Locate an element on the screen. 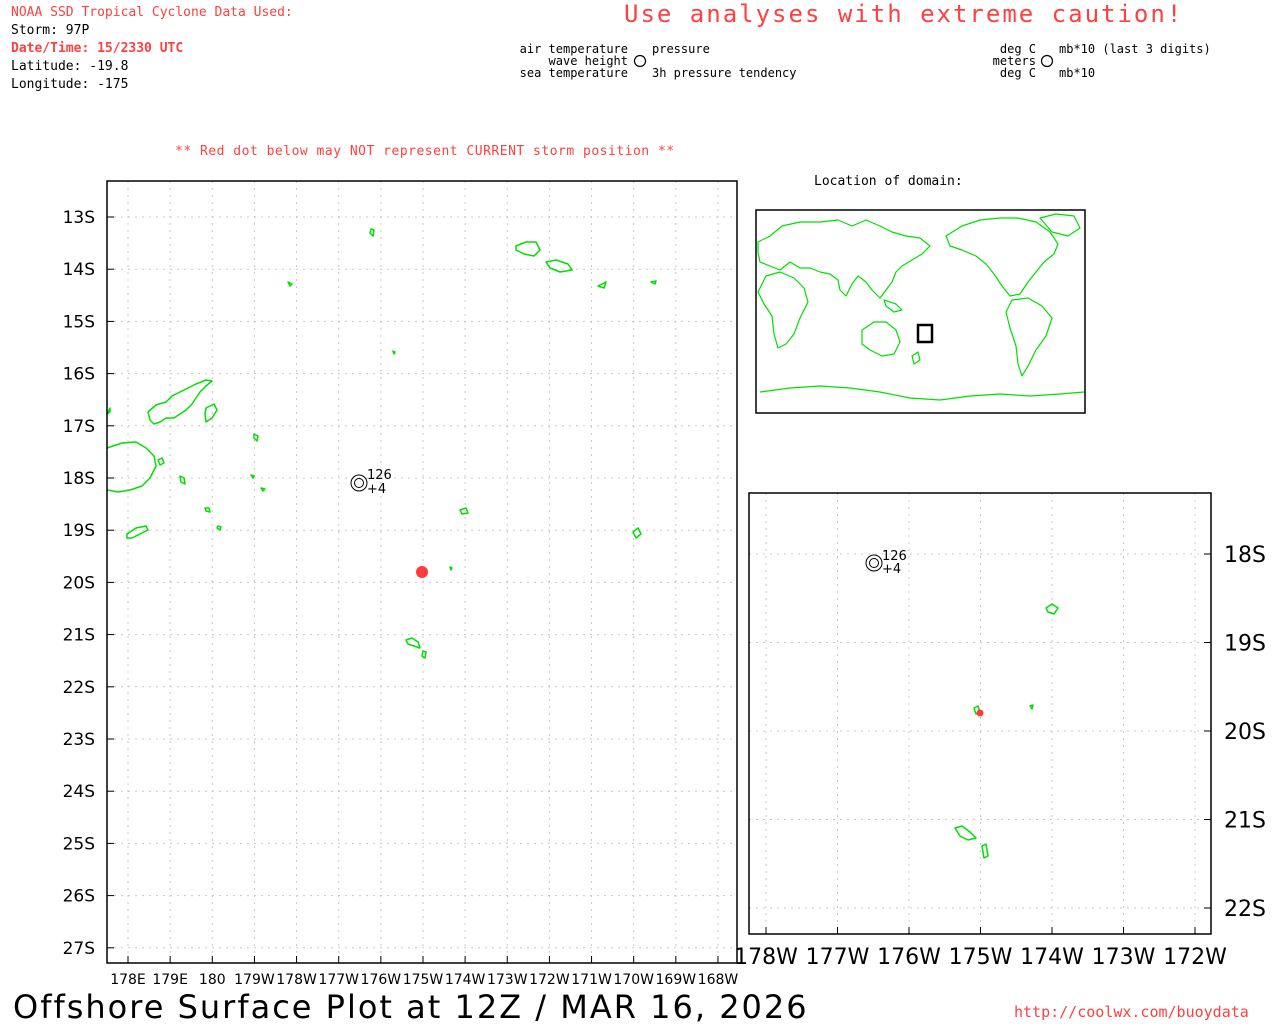  source-url-link: http://coolwx.com/buoydata is located at coordinates (1131, 1012).